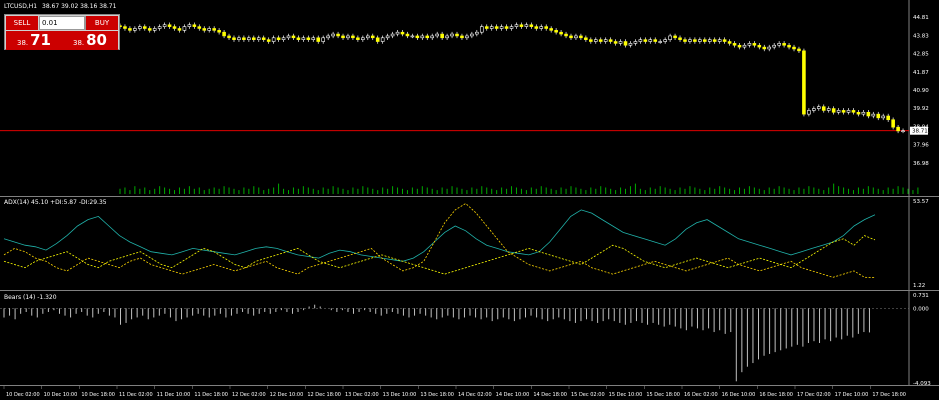 The image size is (939, 400). Describe the element at coordinates (400, 395) in the screenshot. I see `x-tick-label: 13 Dec 10:00` at that location.